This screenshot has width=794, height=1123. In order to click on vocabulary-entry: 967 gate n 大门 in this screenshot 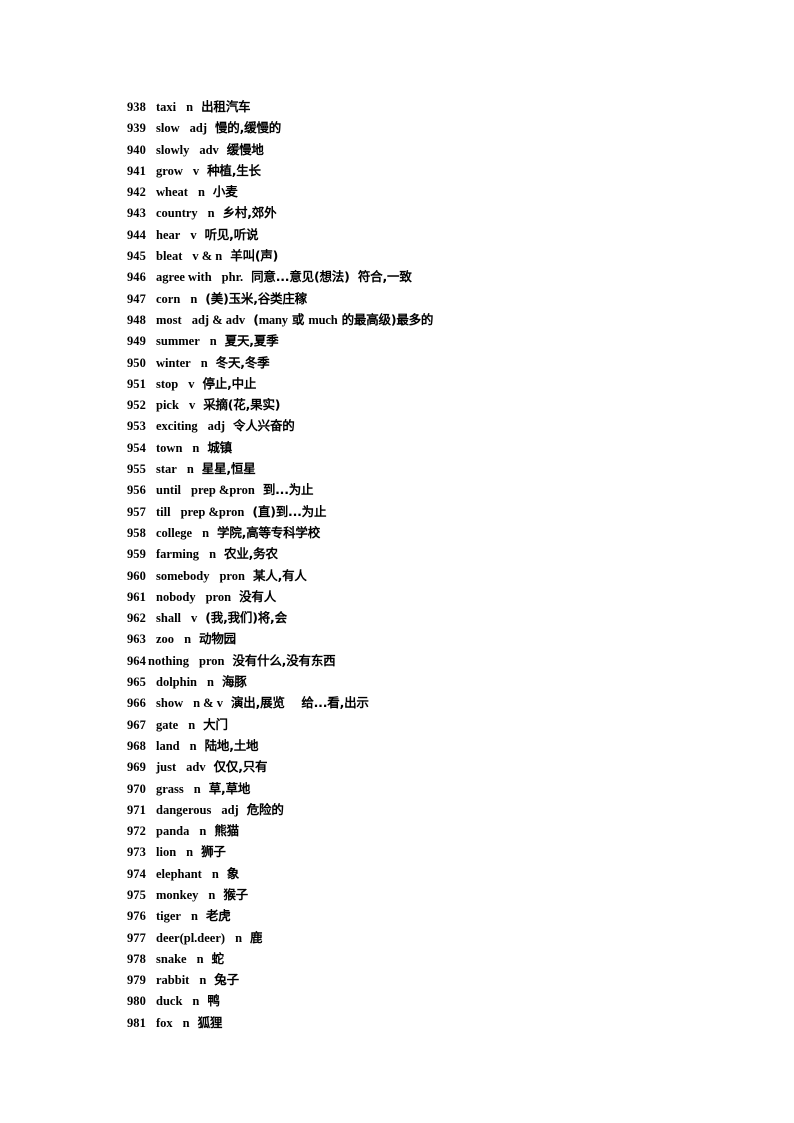, I will do `click(397, 724)`.